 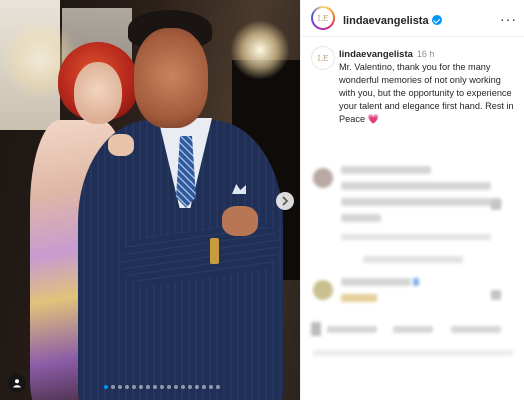 I want to click on comment-meta-blurred, so click(x=416, y=237).